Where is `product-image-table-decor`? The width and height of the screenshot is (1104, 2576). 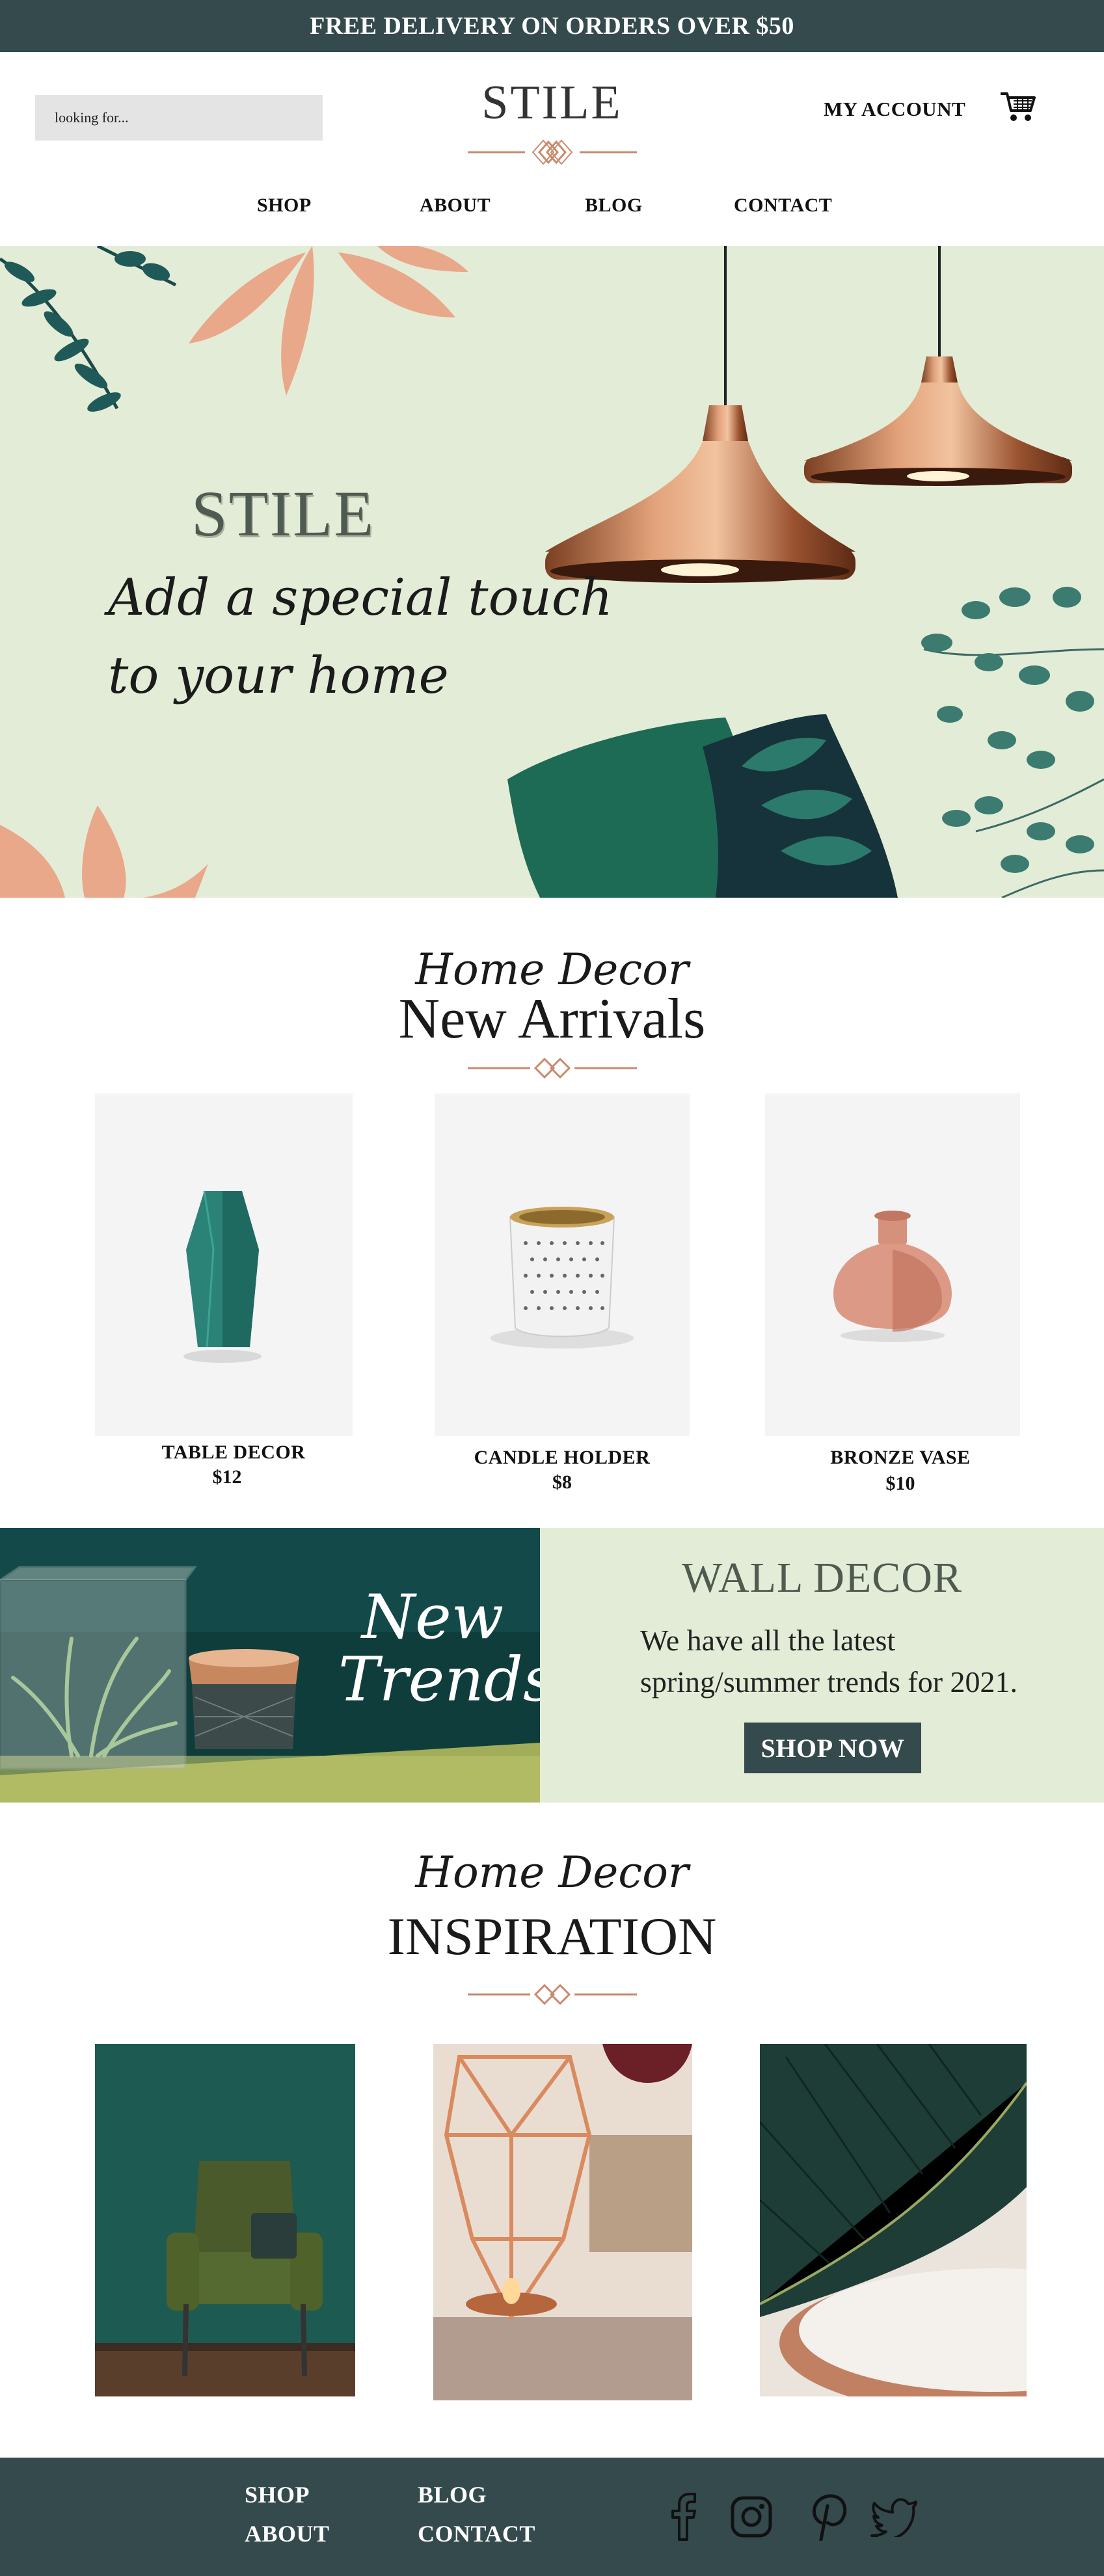 product-image-table-decor is located at coordinates (224, 1264).